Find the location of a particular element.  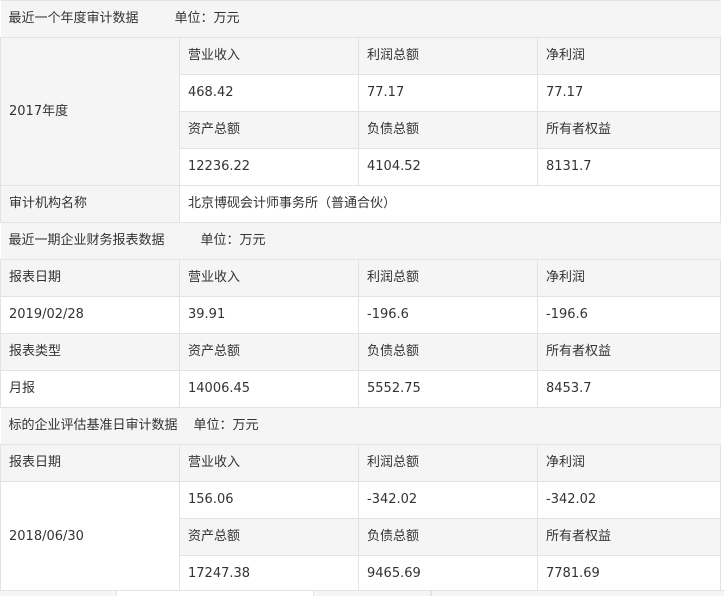

table-row: 2019/02/28 39.91 -196.6 -196.6 is located at coordinates (361, 315).